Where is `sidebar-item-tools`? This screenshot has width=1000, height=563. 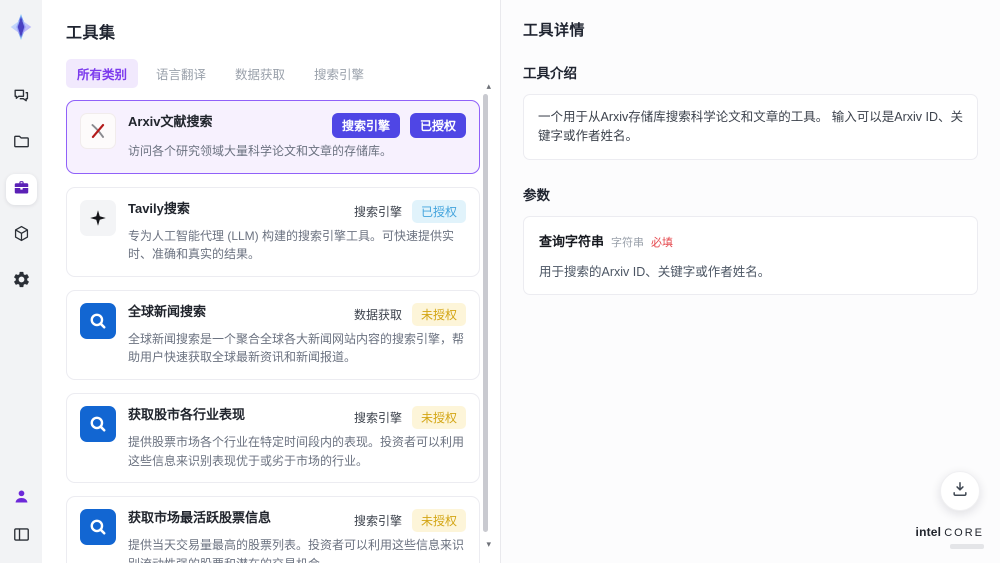
sidebar-item-tools is located at coordinates (21, 189).